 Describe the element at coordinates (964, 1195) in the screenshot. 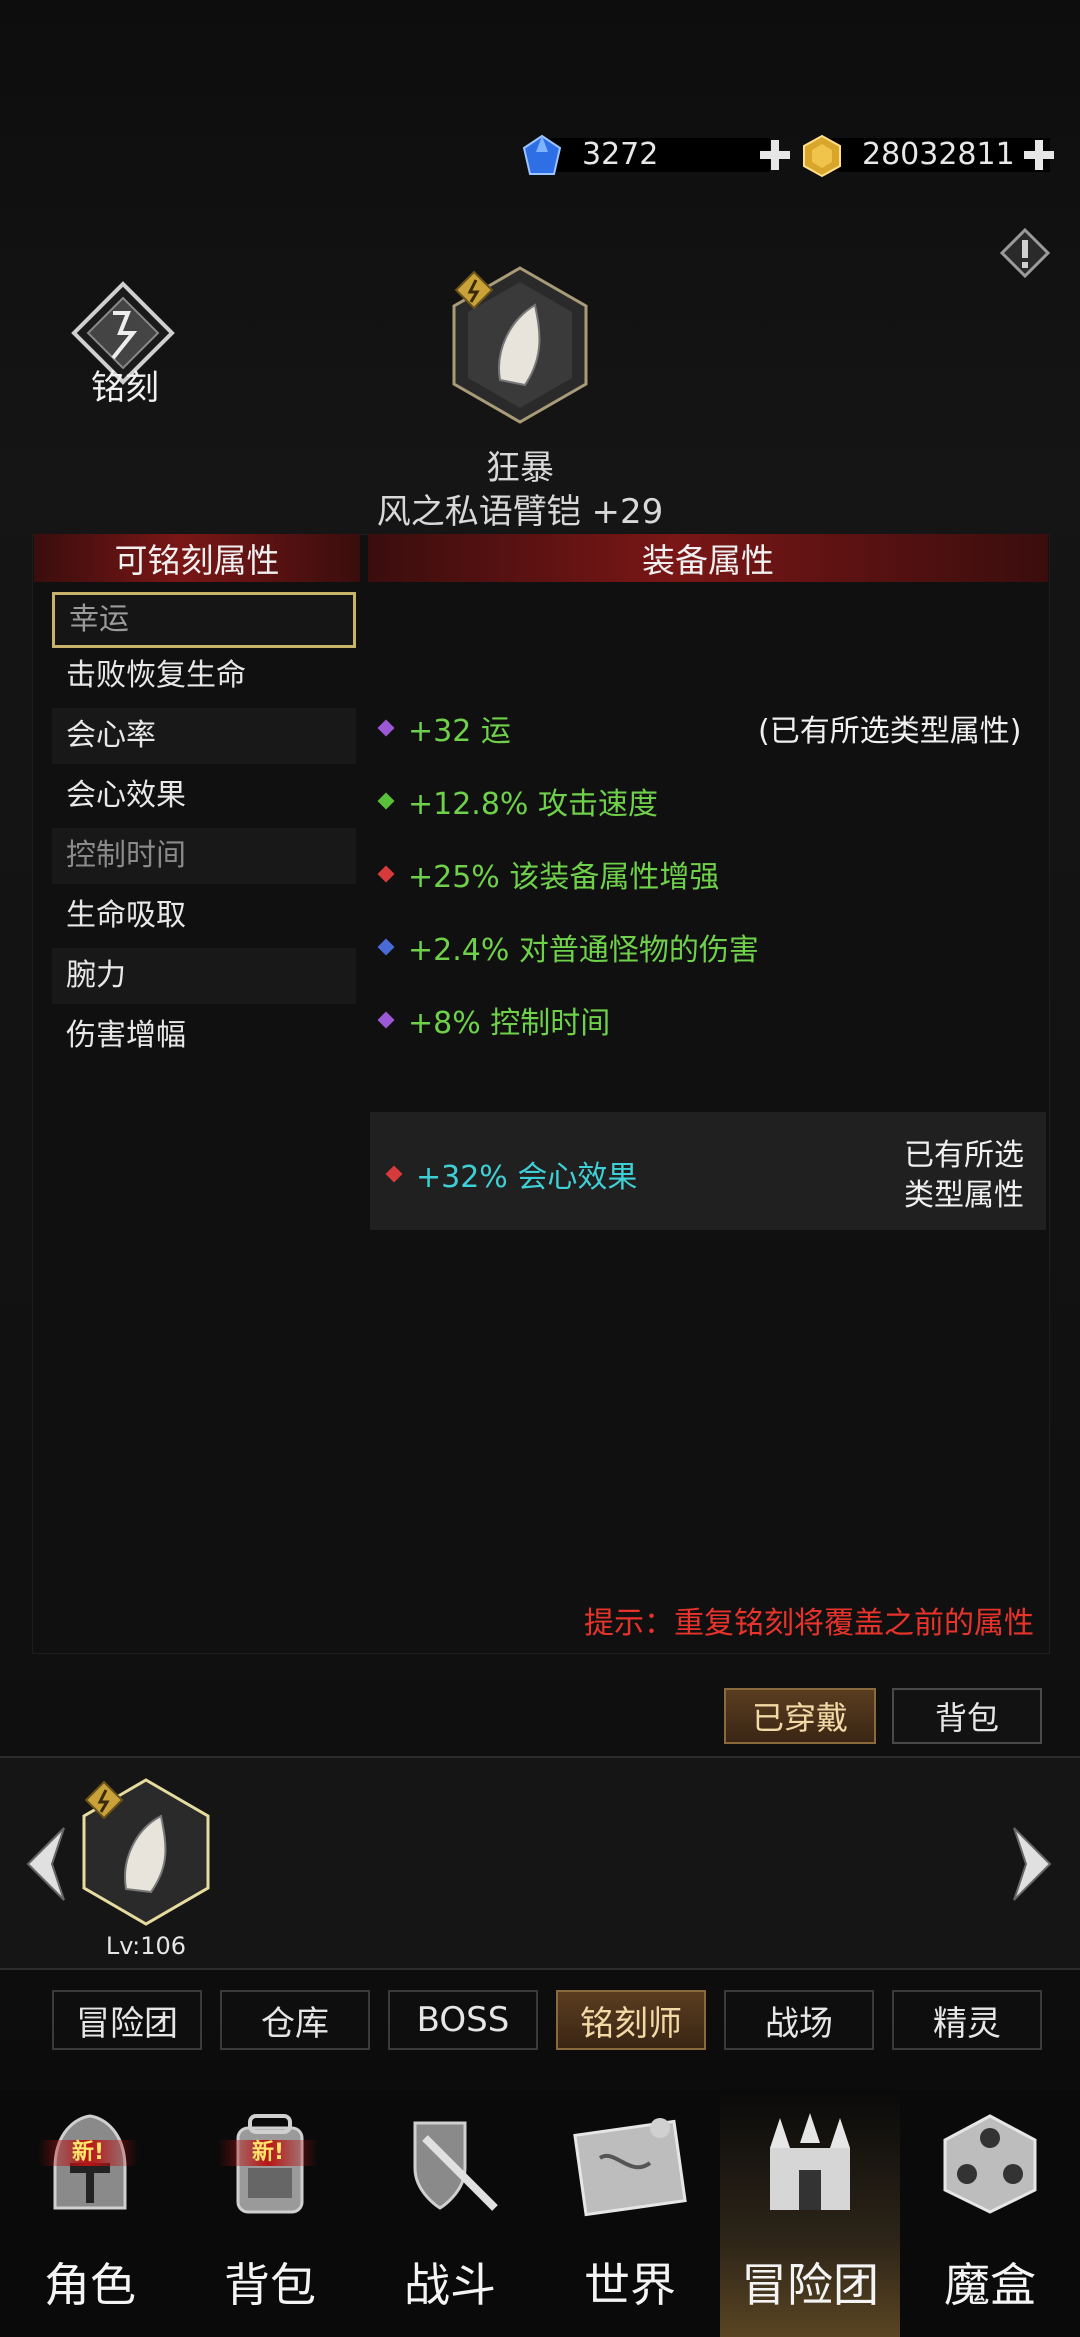

I see `special-stat-note-2: 类型属性` at that location.